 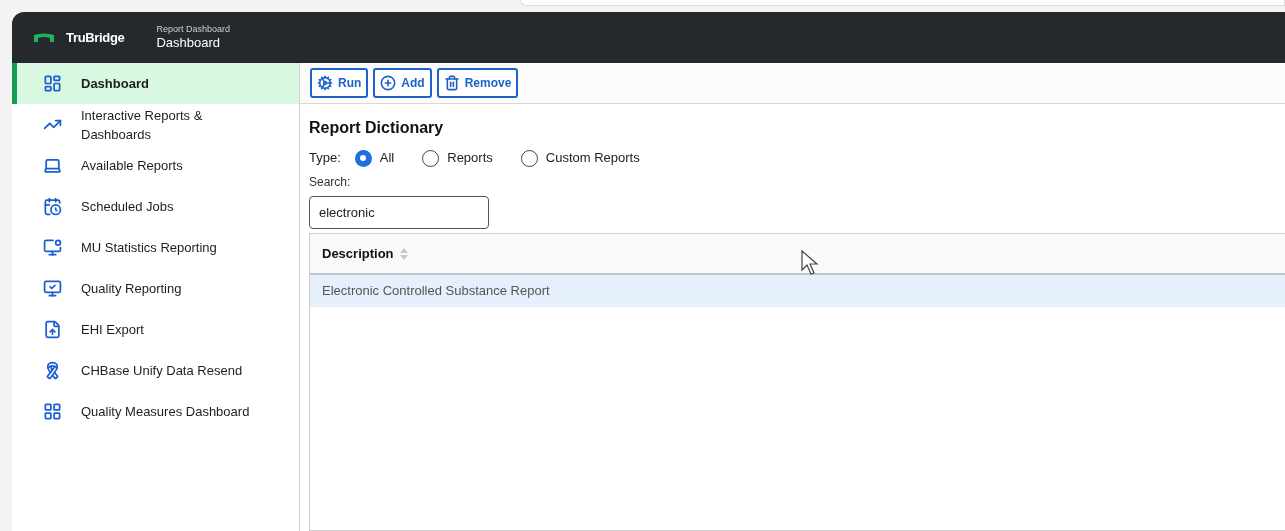 I want to click on logo-icon, so click(x=44, y=37).